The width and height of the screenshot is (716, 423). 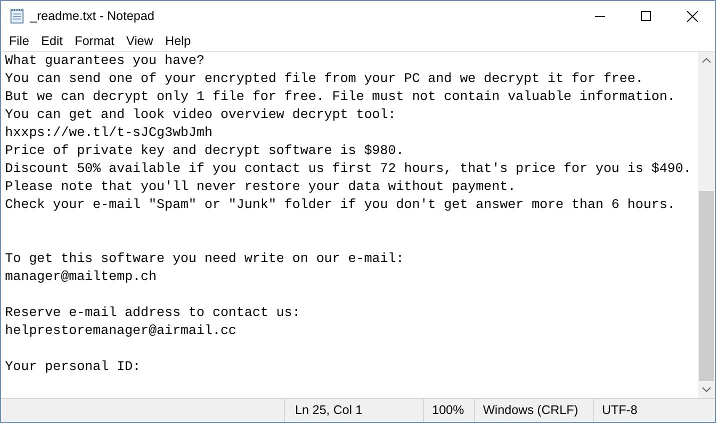 What do you see at coordinates (646, 16) in the screenshot?
I see `maximize-icon` at bounding box center [646, 16].